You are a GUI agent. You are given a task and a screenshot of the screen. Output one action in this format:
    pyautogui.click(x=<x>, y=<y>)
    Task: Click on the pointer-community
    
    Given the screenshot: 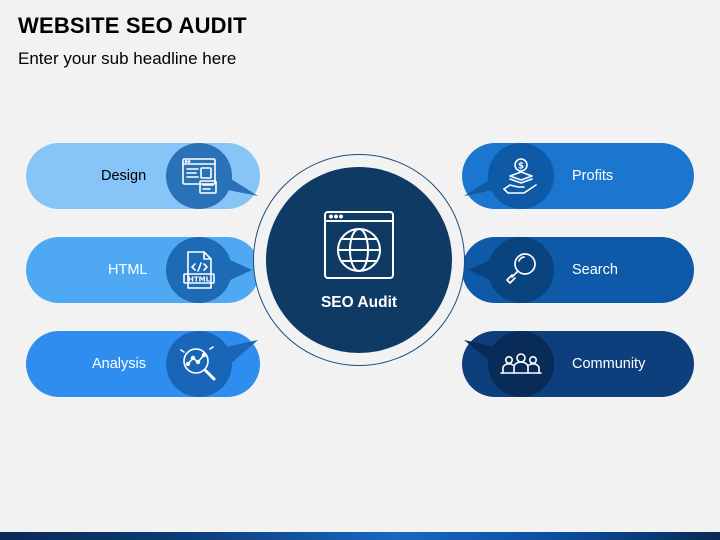 What is the action you would take?
    pyautogui.click(x=482, y=353)
    